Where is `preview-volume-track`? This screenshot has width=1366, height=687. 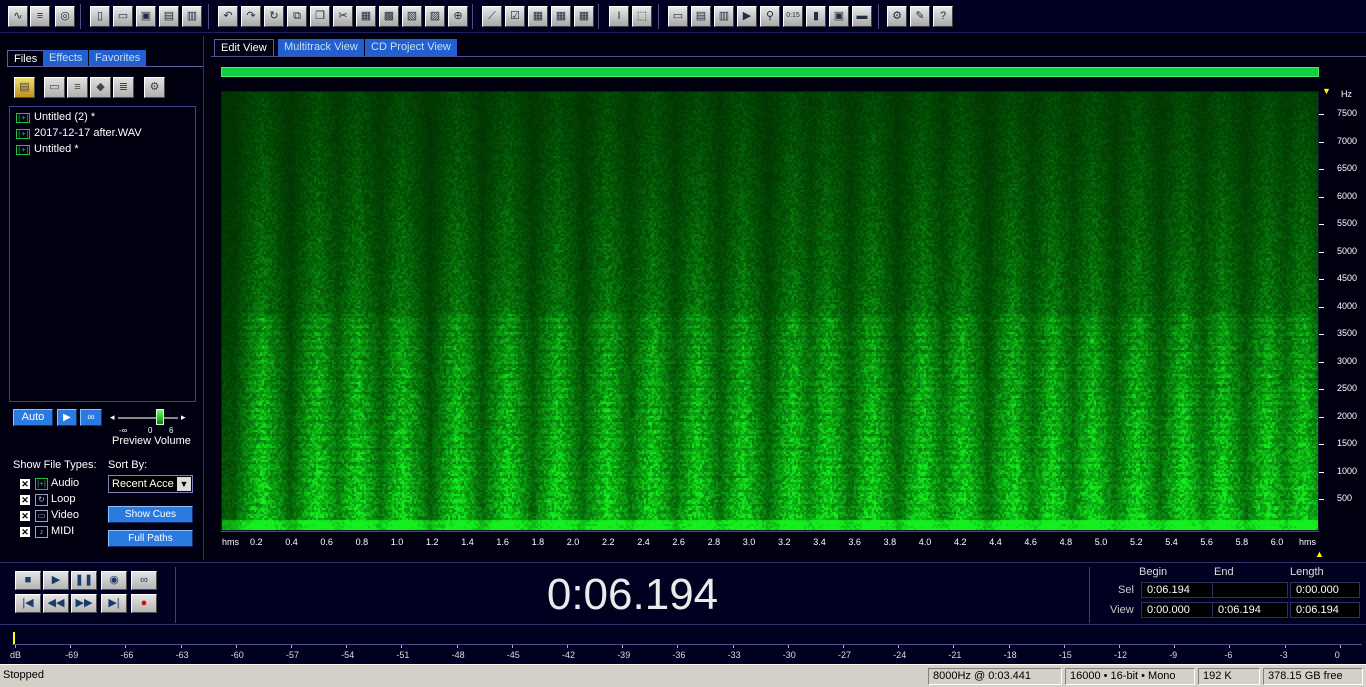
preview-volume-track is located at coordinates (148, 418).